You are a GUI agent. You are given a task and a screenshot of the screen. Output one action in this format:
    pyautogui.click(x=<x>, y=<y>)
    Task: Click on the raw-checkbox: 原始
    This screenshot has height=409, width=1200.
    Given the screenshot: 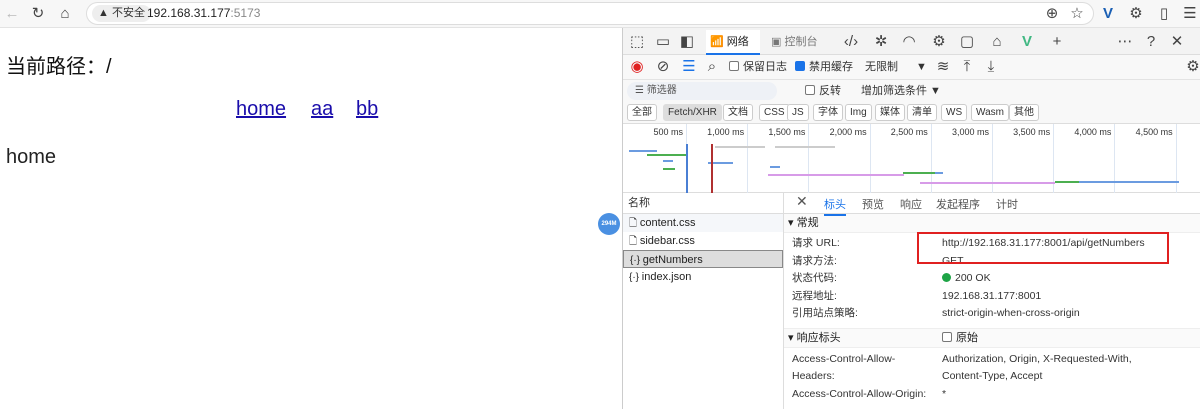 What is the action you would take?
    pyautogui.click(x=960, y=338)
    